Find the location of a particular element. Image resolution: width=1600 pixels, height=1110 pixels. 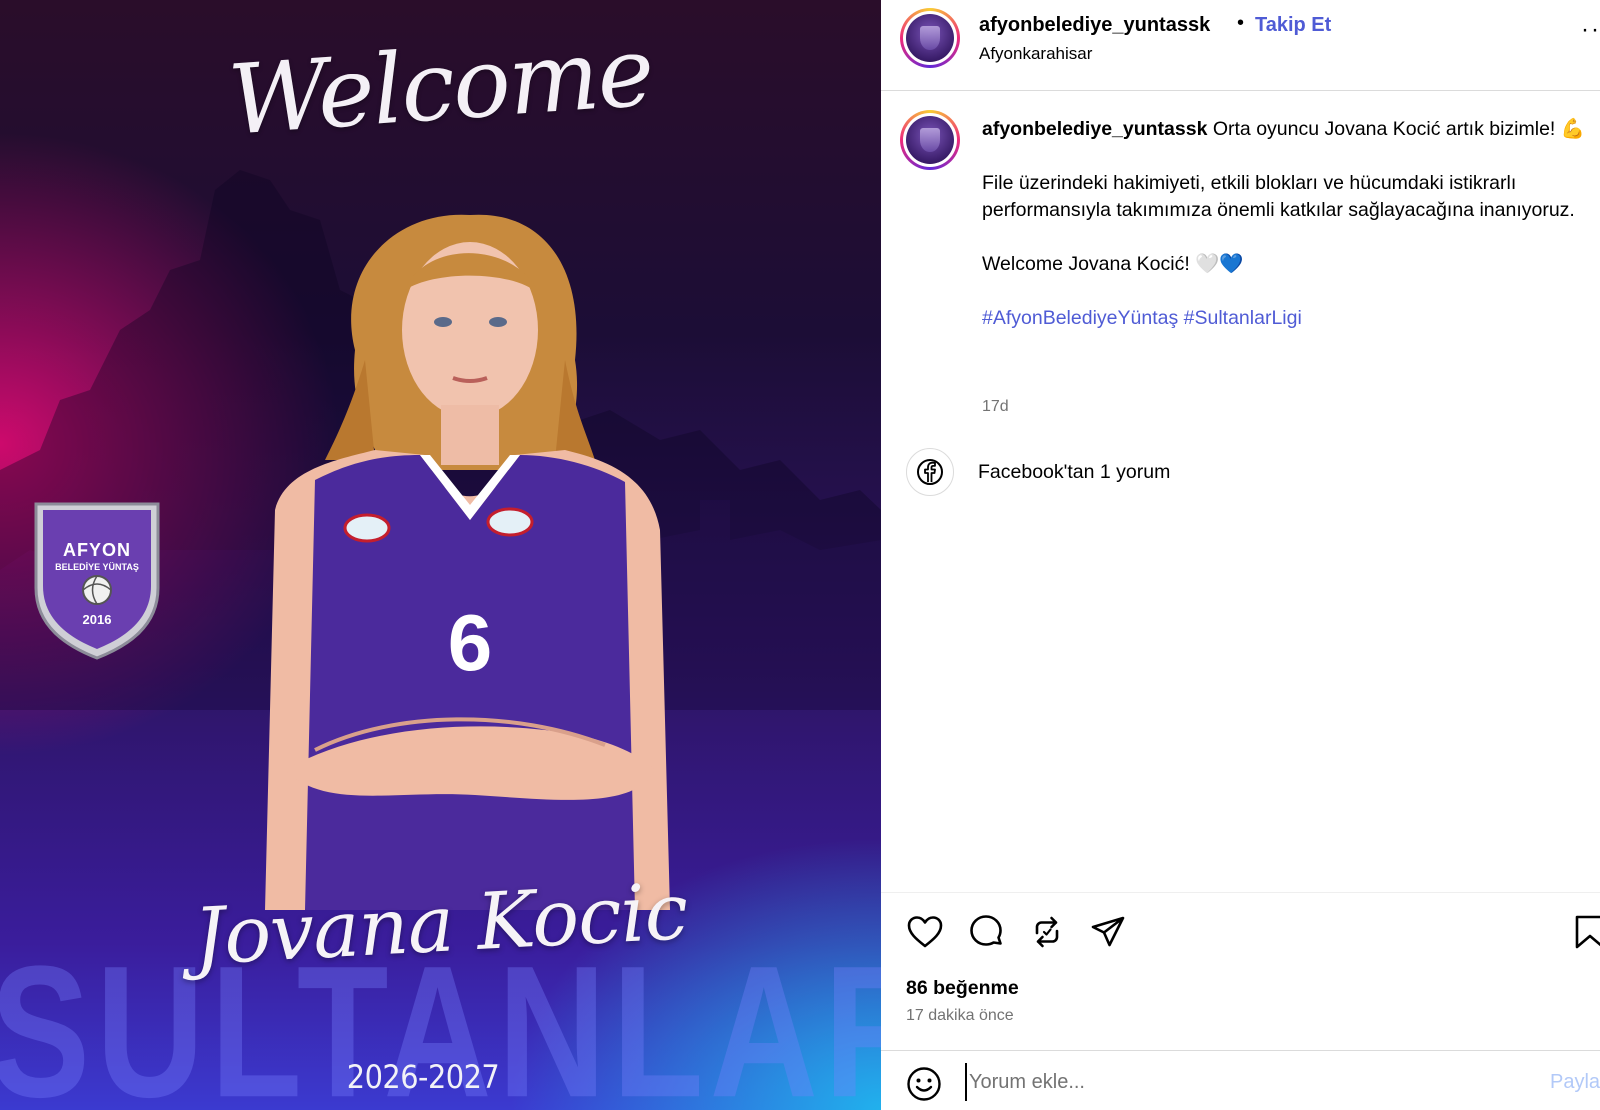

profile-avatar is located at coordinates (930, 38).